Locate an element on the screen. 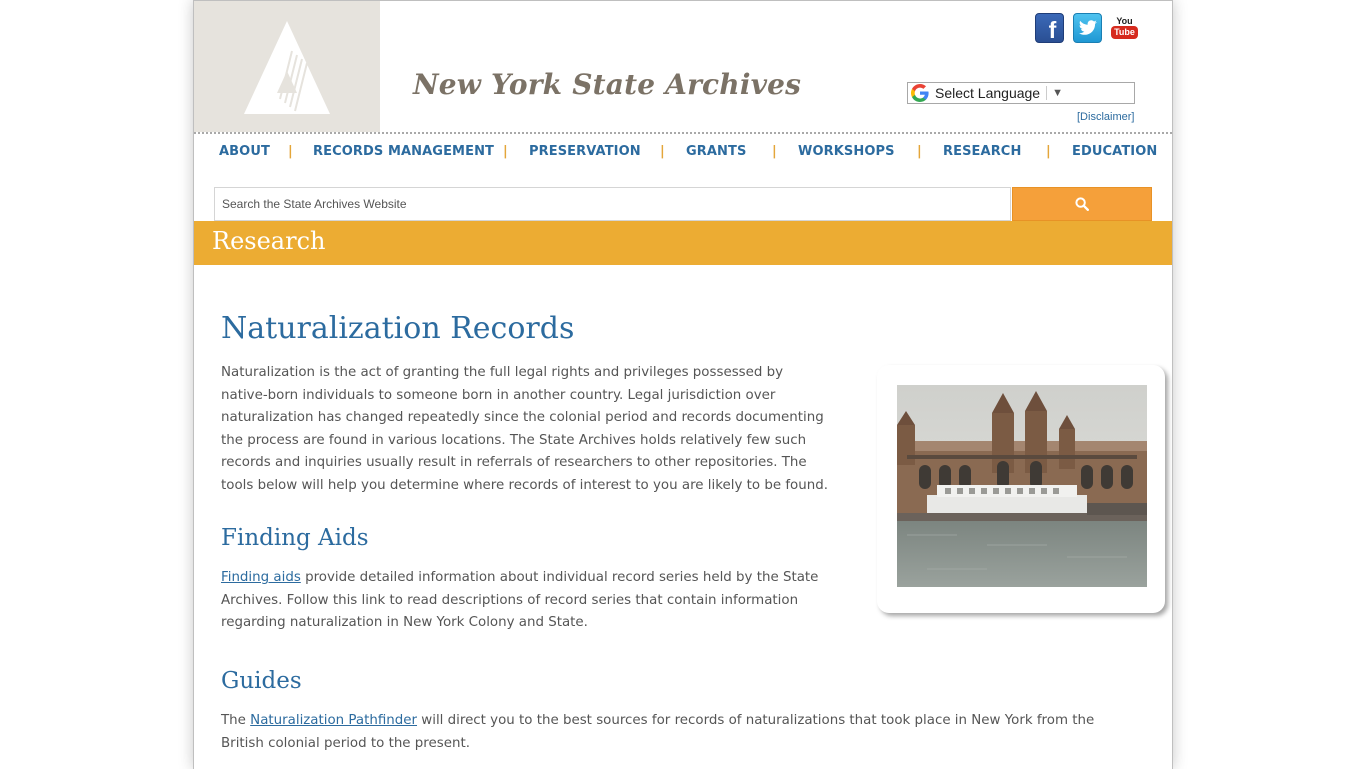  twitter-icon is located at coordinates (1087, 28).